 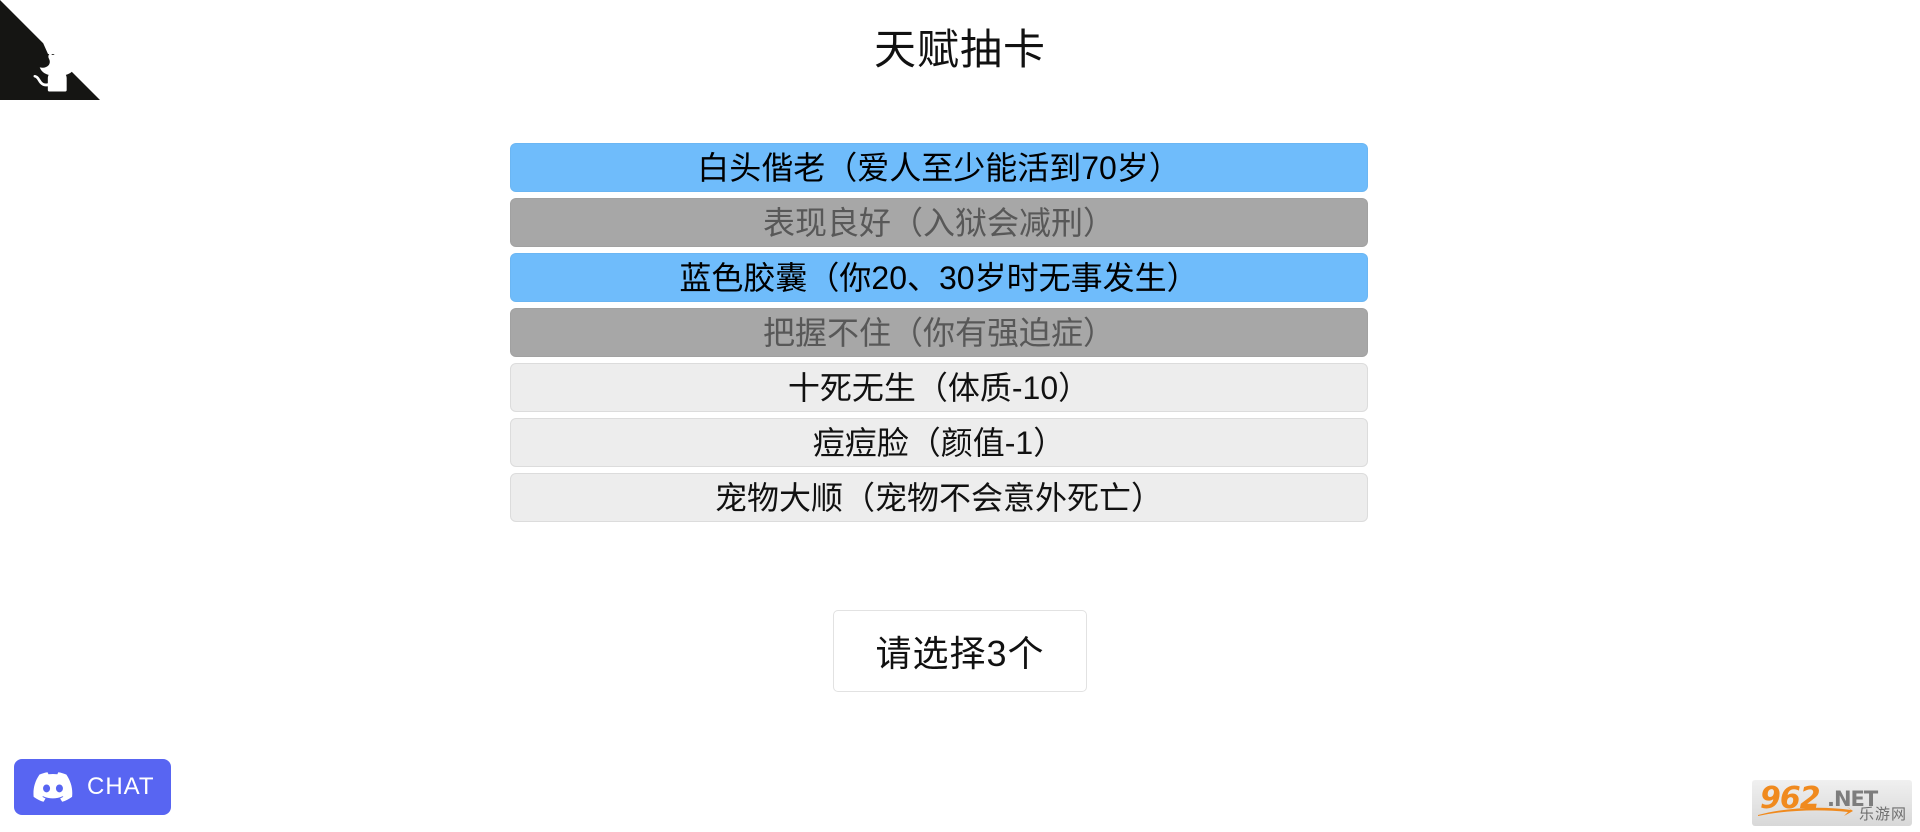 I want to click on talent-card: 宠物大顺（宠物不会意外死亡）, so click(x=939, y=497).